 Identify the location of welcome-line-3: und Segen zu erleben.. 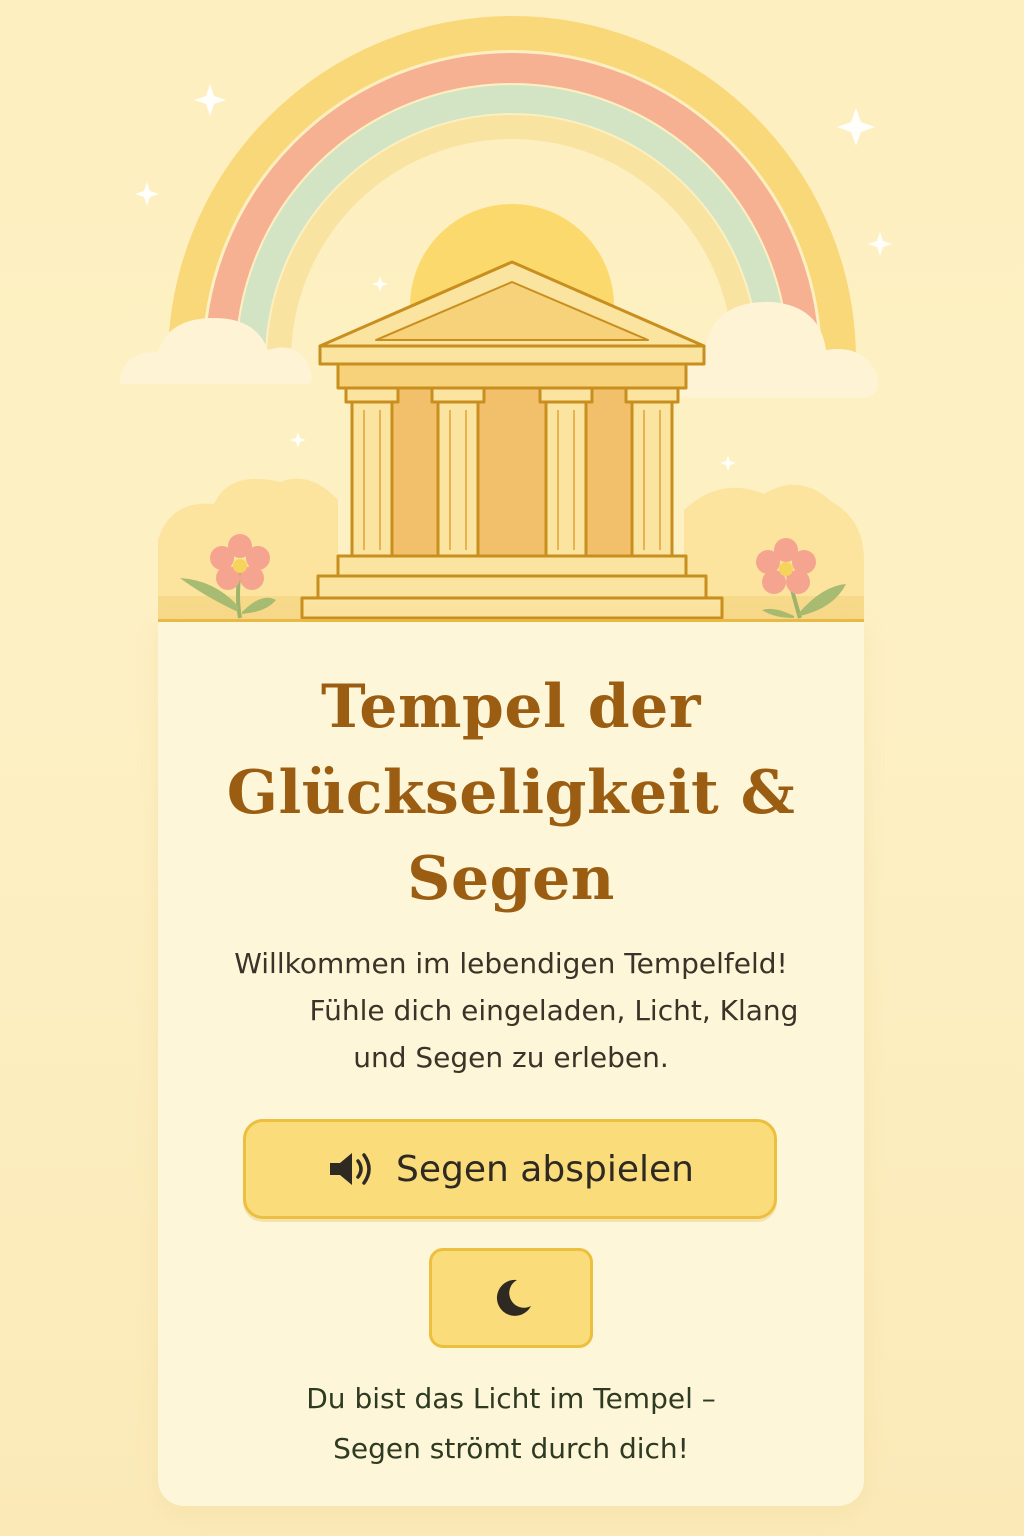
(511, 1057).